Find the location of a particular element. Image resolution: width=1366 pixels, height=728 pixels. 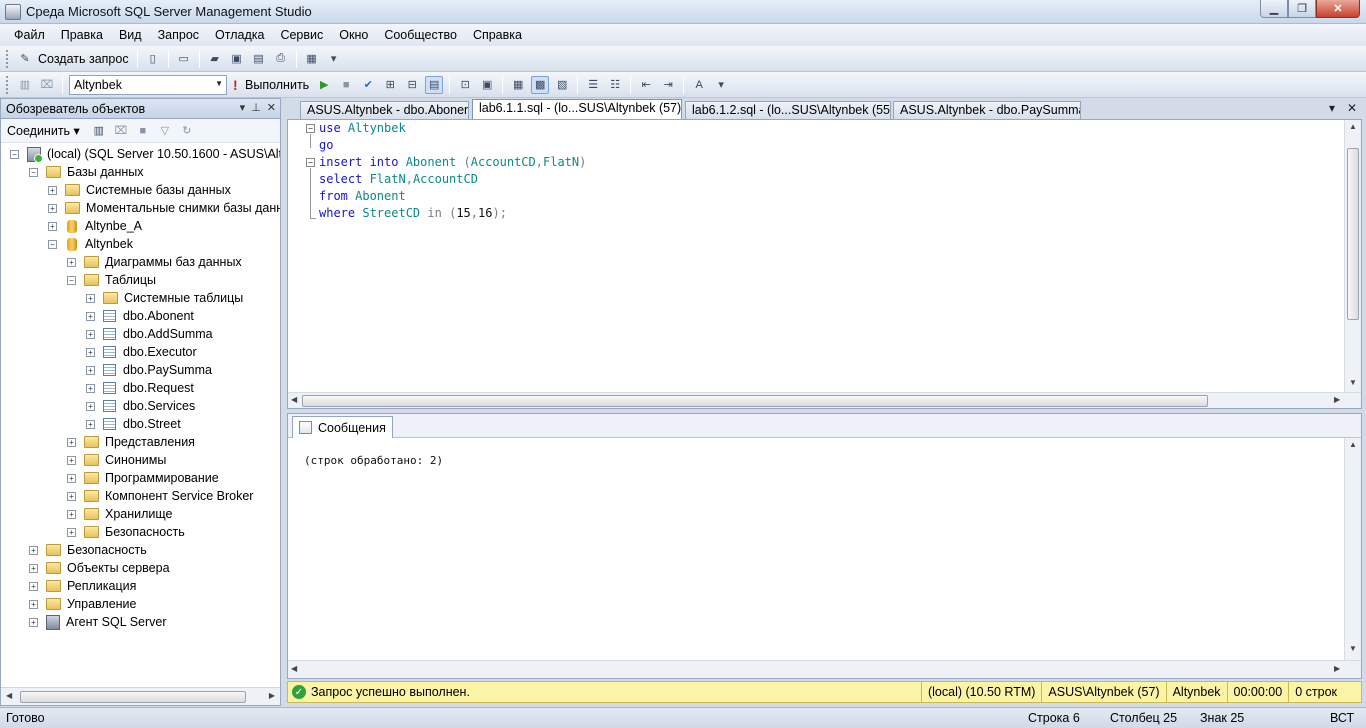

stop-refresh-icon: ■ is located at coordinates (143, 131).